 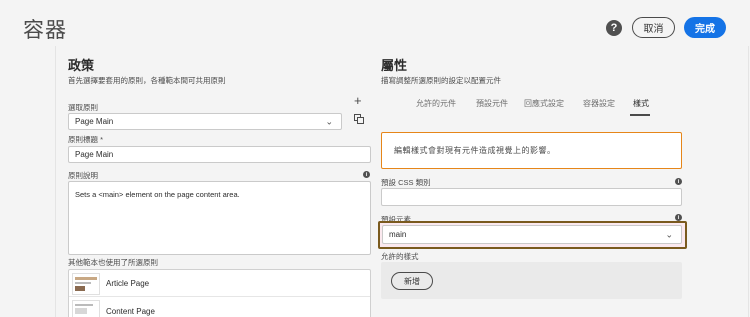 What do you see at coordinates (406, 182) in the screenshot?
I see `default-css-label: 預設 CSS 類別` at bounding box center [406, 182].